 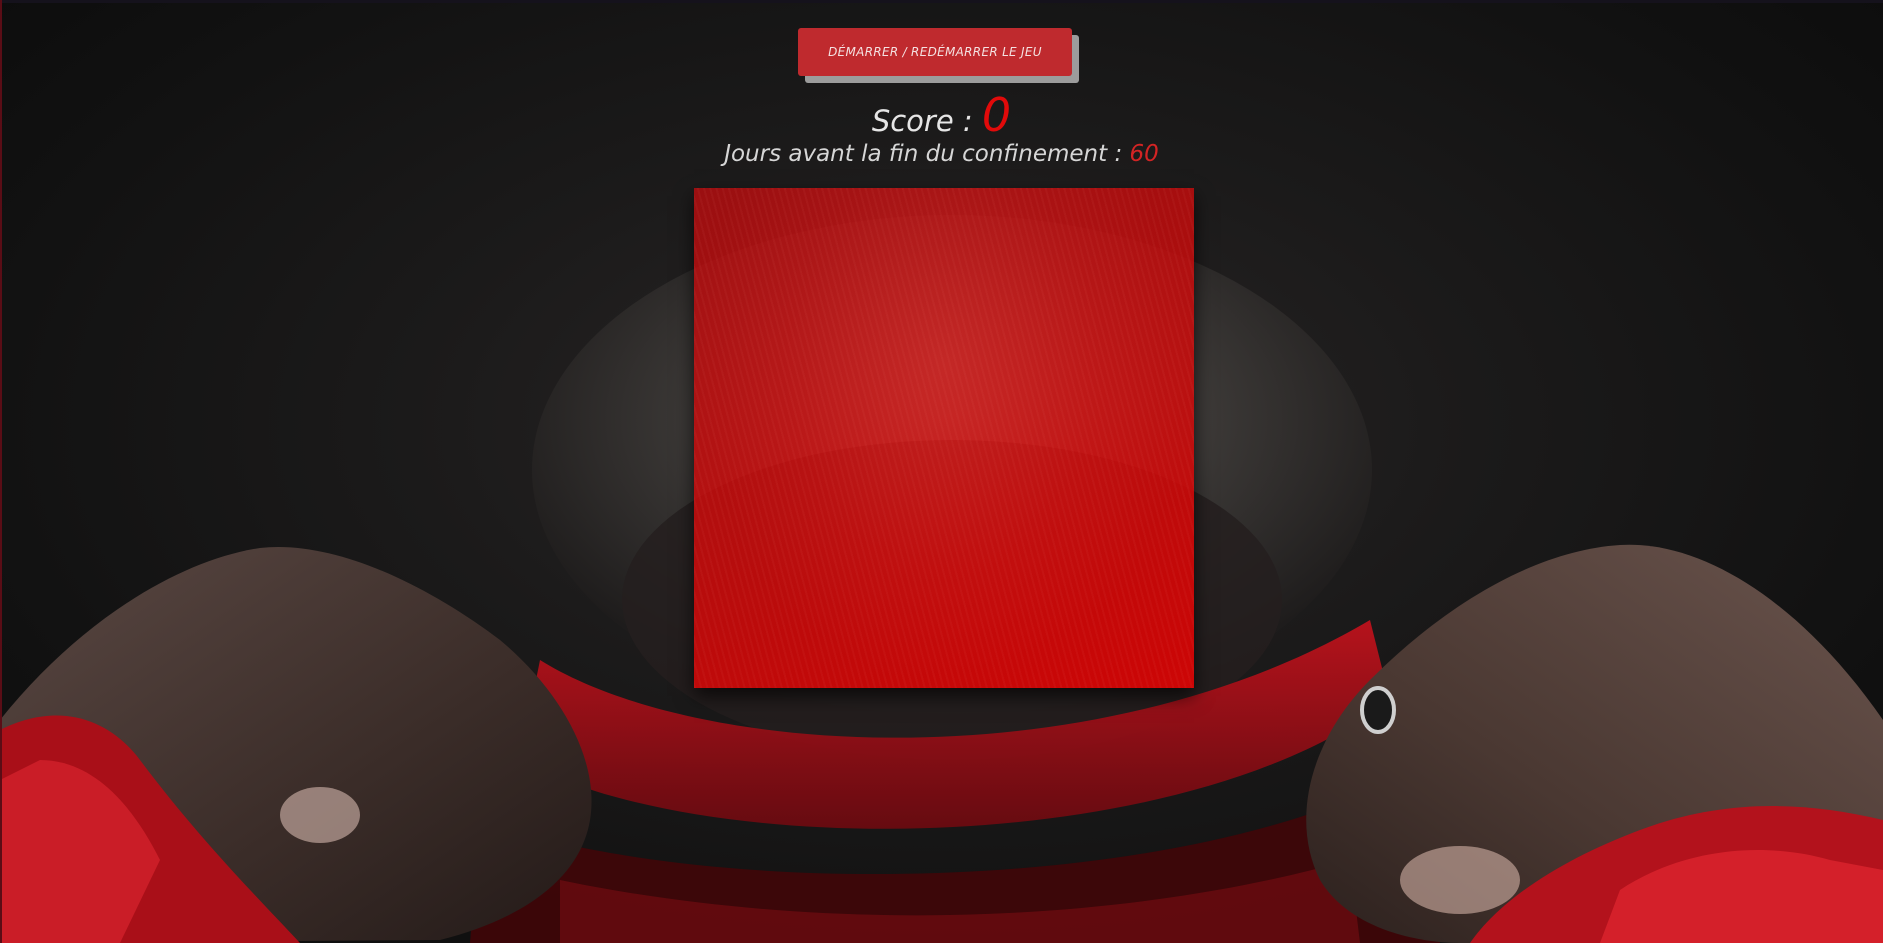 I want to click on game-play-area, so click(x=944, y=438).